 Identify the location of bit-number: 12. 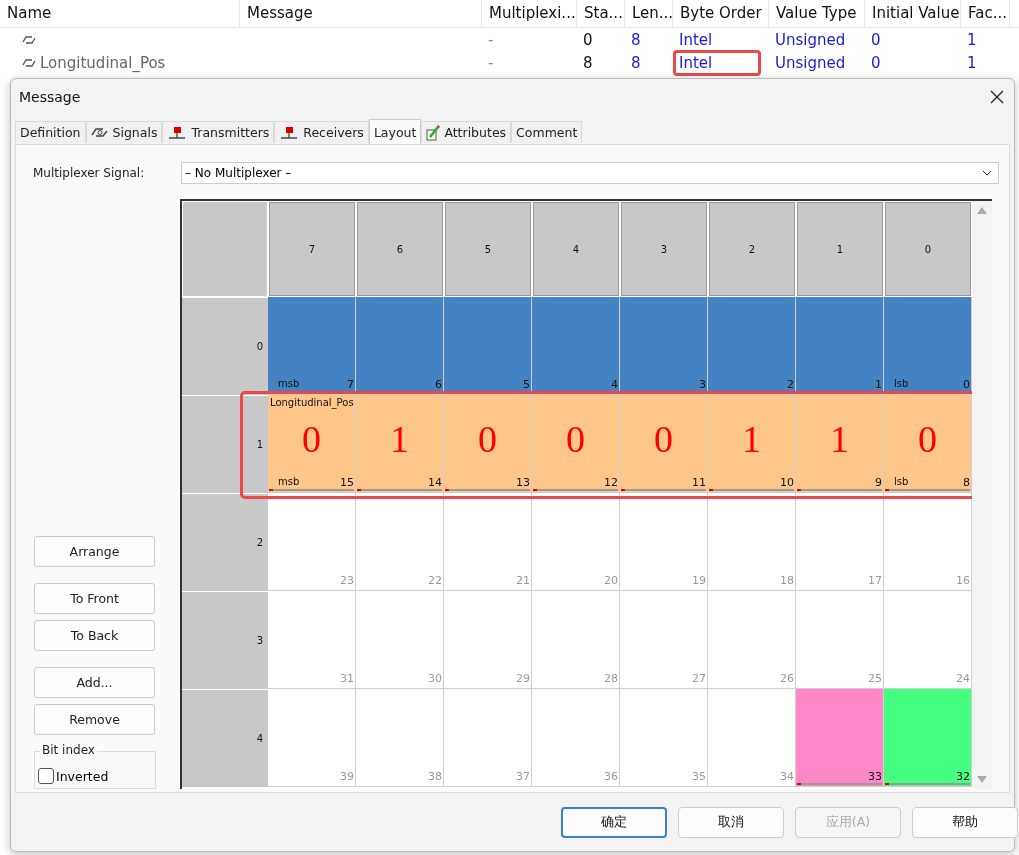
(611, 482).